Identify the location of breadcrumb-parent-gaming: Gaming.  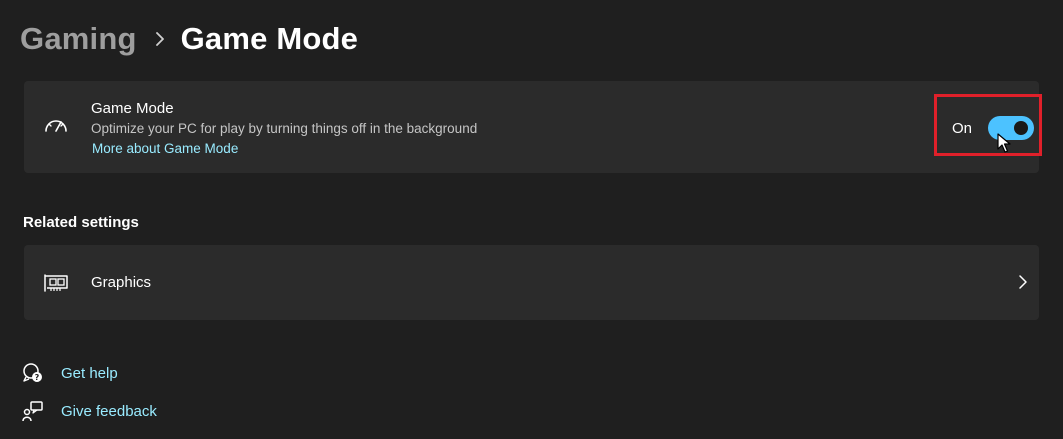
(78, 39).